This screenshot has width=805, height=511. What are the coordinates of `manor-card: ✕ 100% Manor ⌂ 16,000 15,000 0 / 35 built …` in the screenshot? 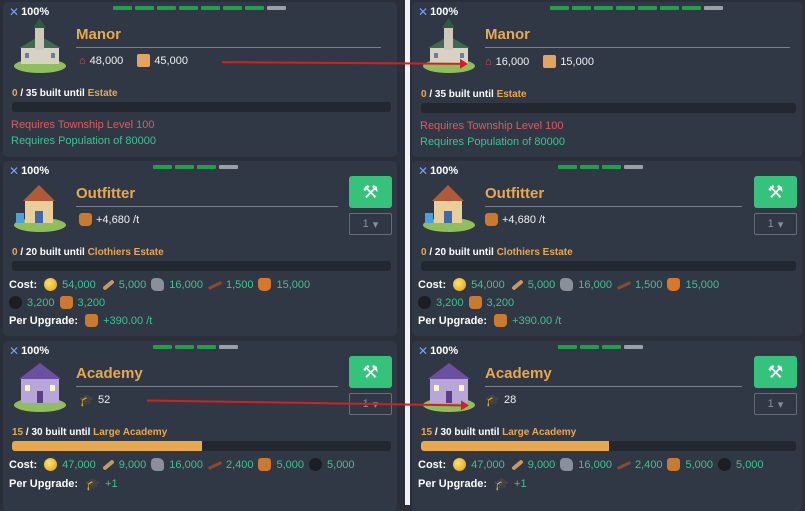 It's located at (607, 79).